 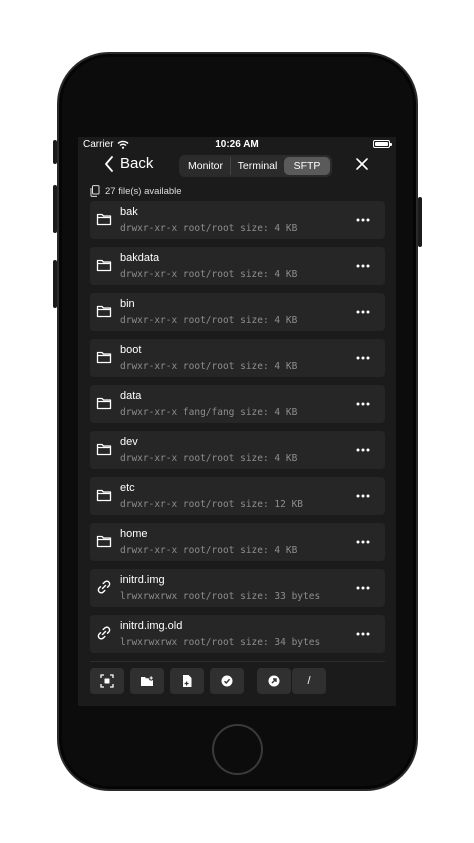 What do you see at coordinates (127, 488) in the screenshot?
I see `file-name: etc` at bounding box center [127, 488].